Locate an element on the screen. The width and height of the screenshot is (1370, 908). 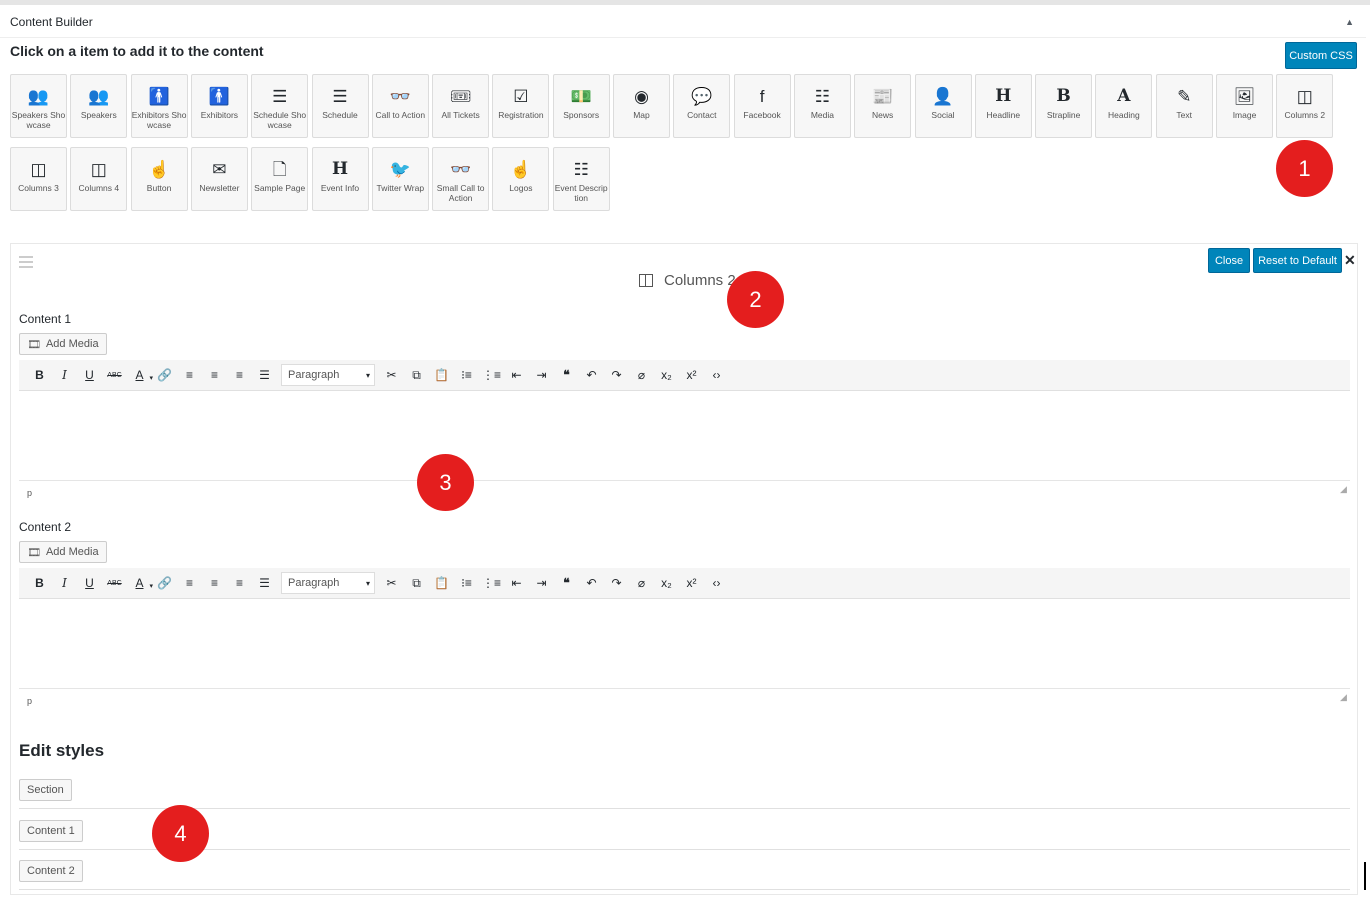
block-label: Columns 4 is located at coordinates (99, 188).